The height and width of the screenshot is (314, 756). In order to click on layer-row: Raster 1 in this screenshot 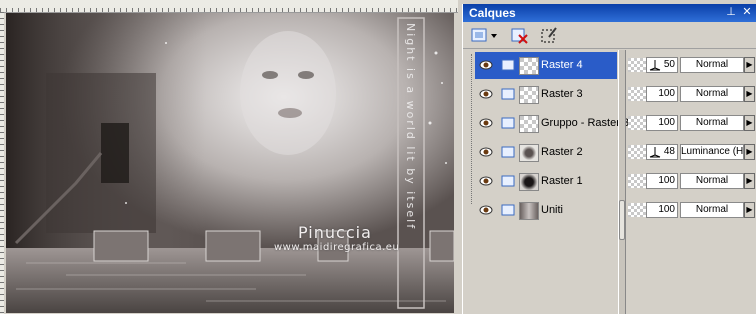, I will do `click(546, 181)`.